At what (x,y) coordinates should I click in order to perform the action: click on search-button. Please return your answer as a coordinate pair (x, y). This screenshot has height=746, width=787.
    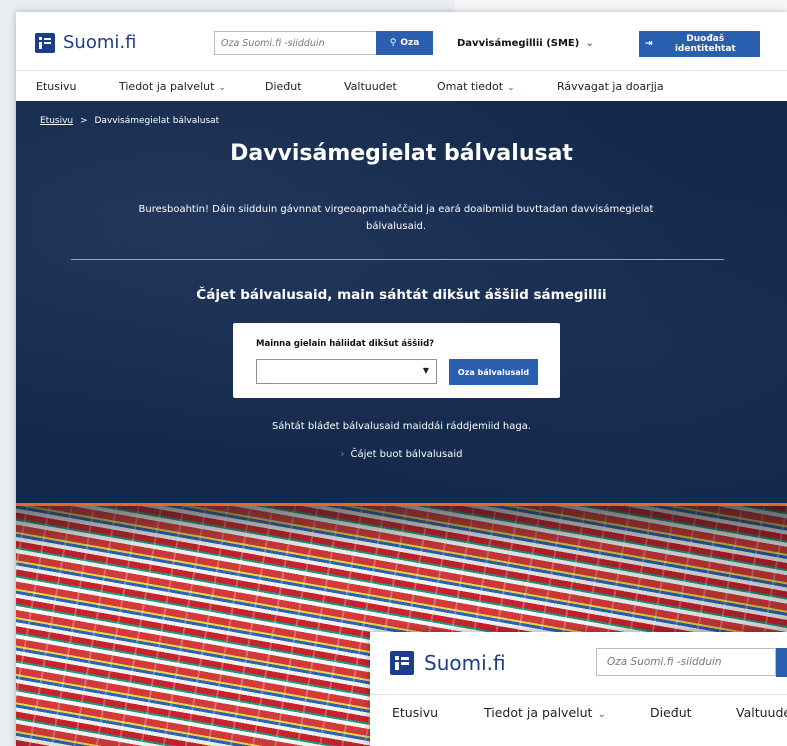
    Looking at the image, I should click on (781, 662).